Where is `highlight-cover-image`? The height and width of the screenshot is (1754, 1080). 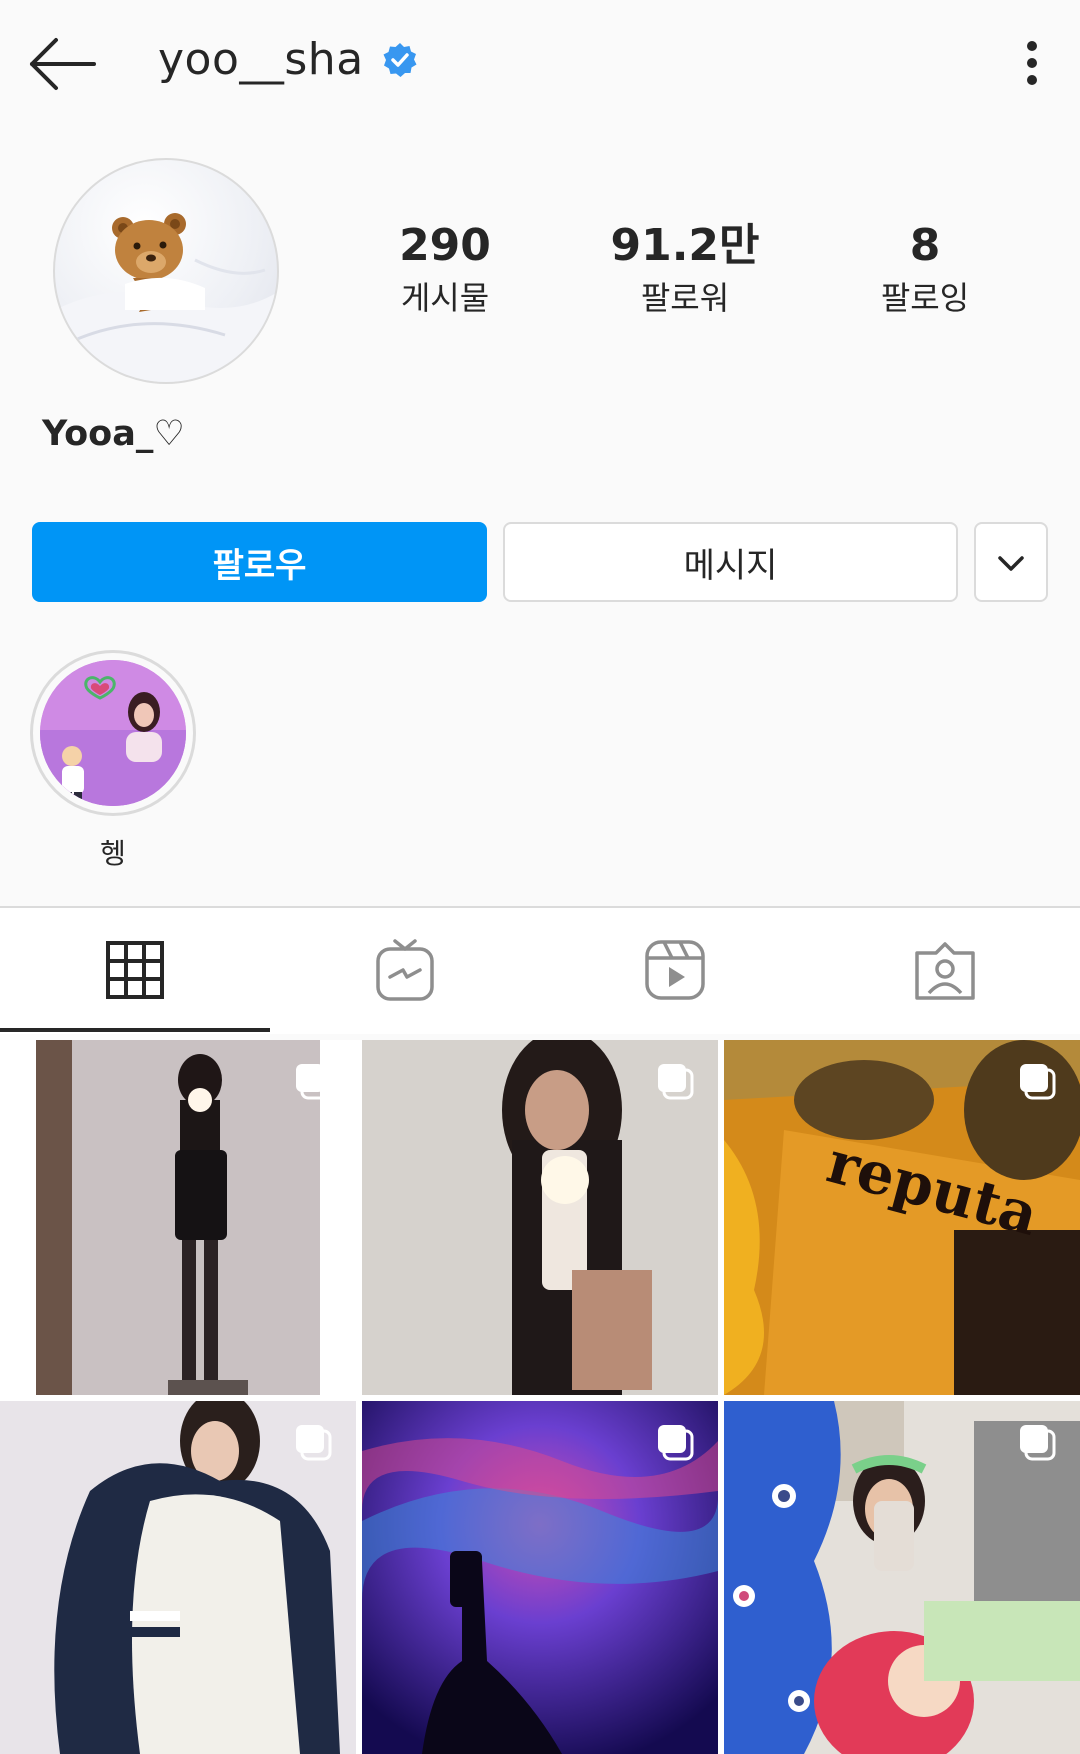
highlight-cover-image is located at coordinates (113, 733).